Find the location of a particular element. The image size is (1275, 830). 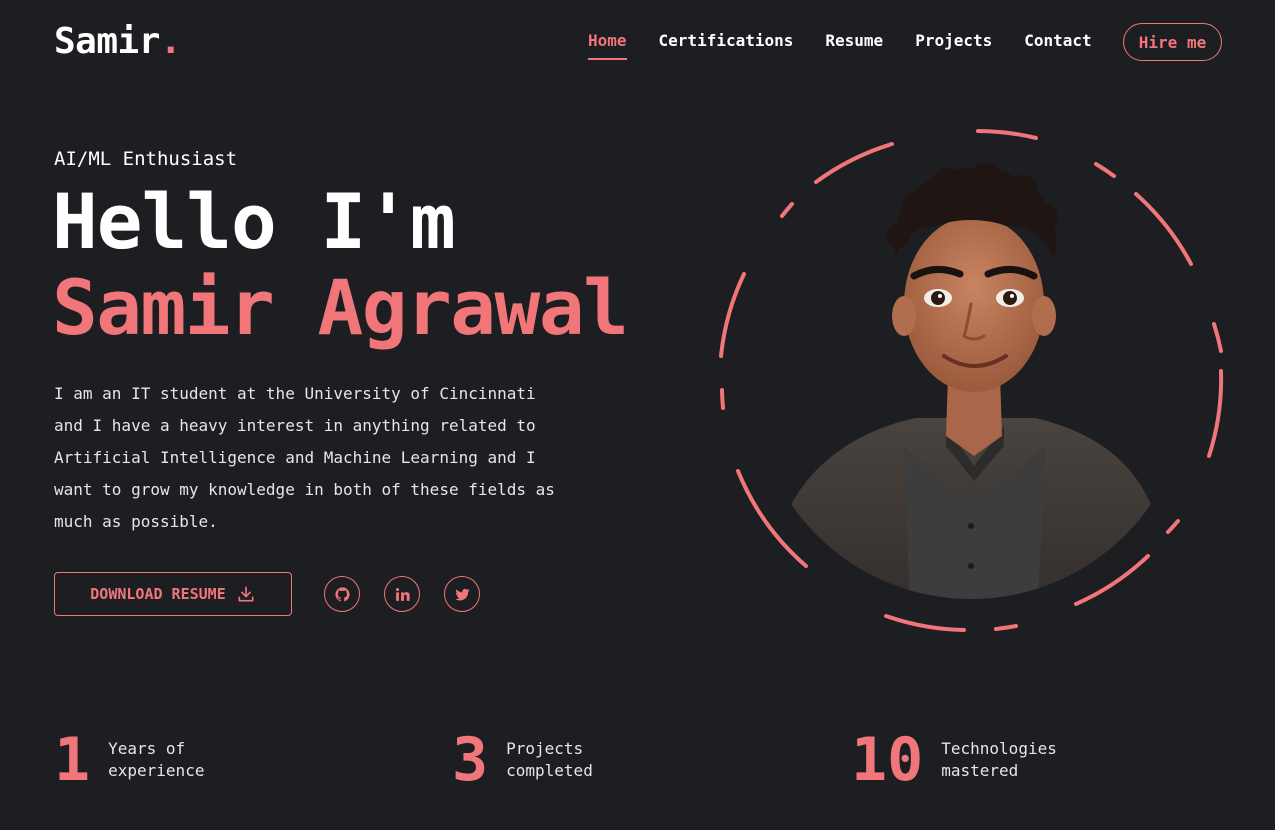

stat-experience: 1 Years of experience is located at coordinates (146, 760).